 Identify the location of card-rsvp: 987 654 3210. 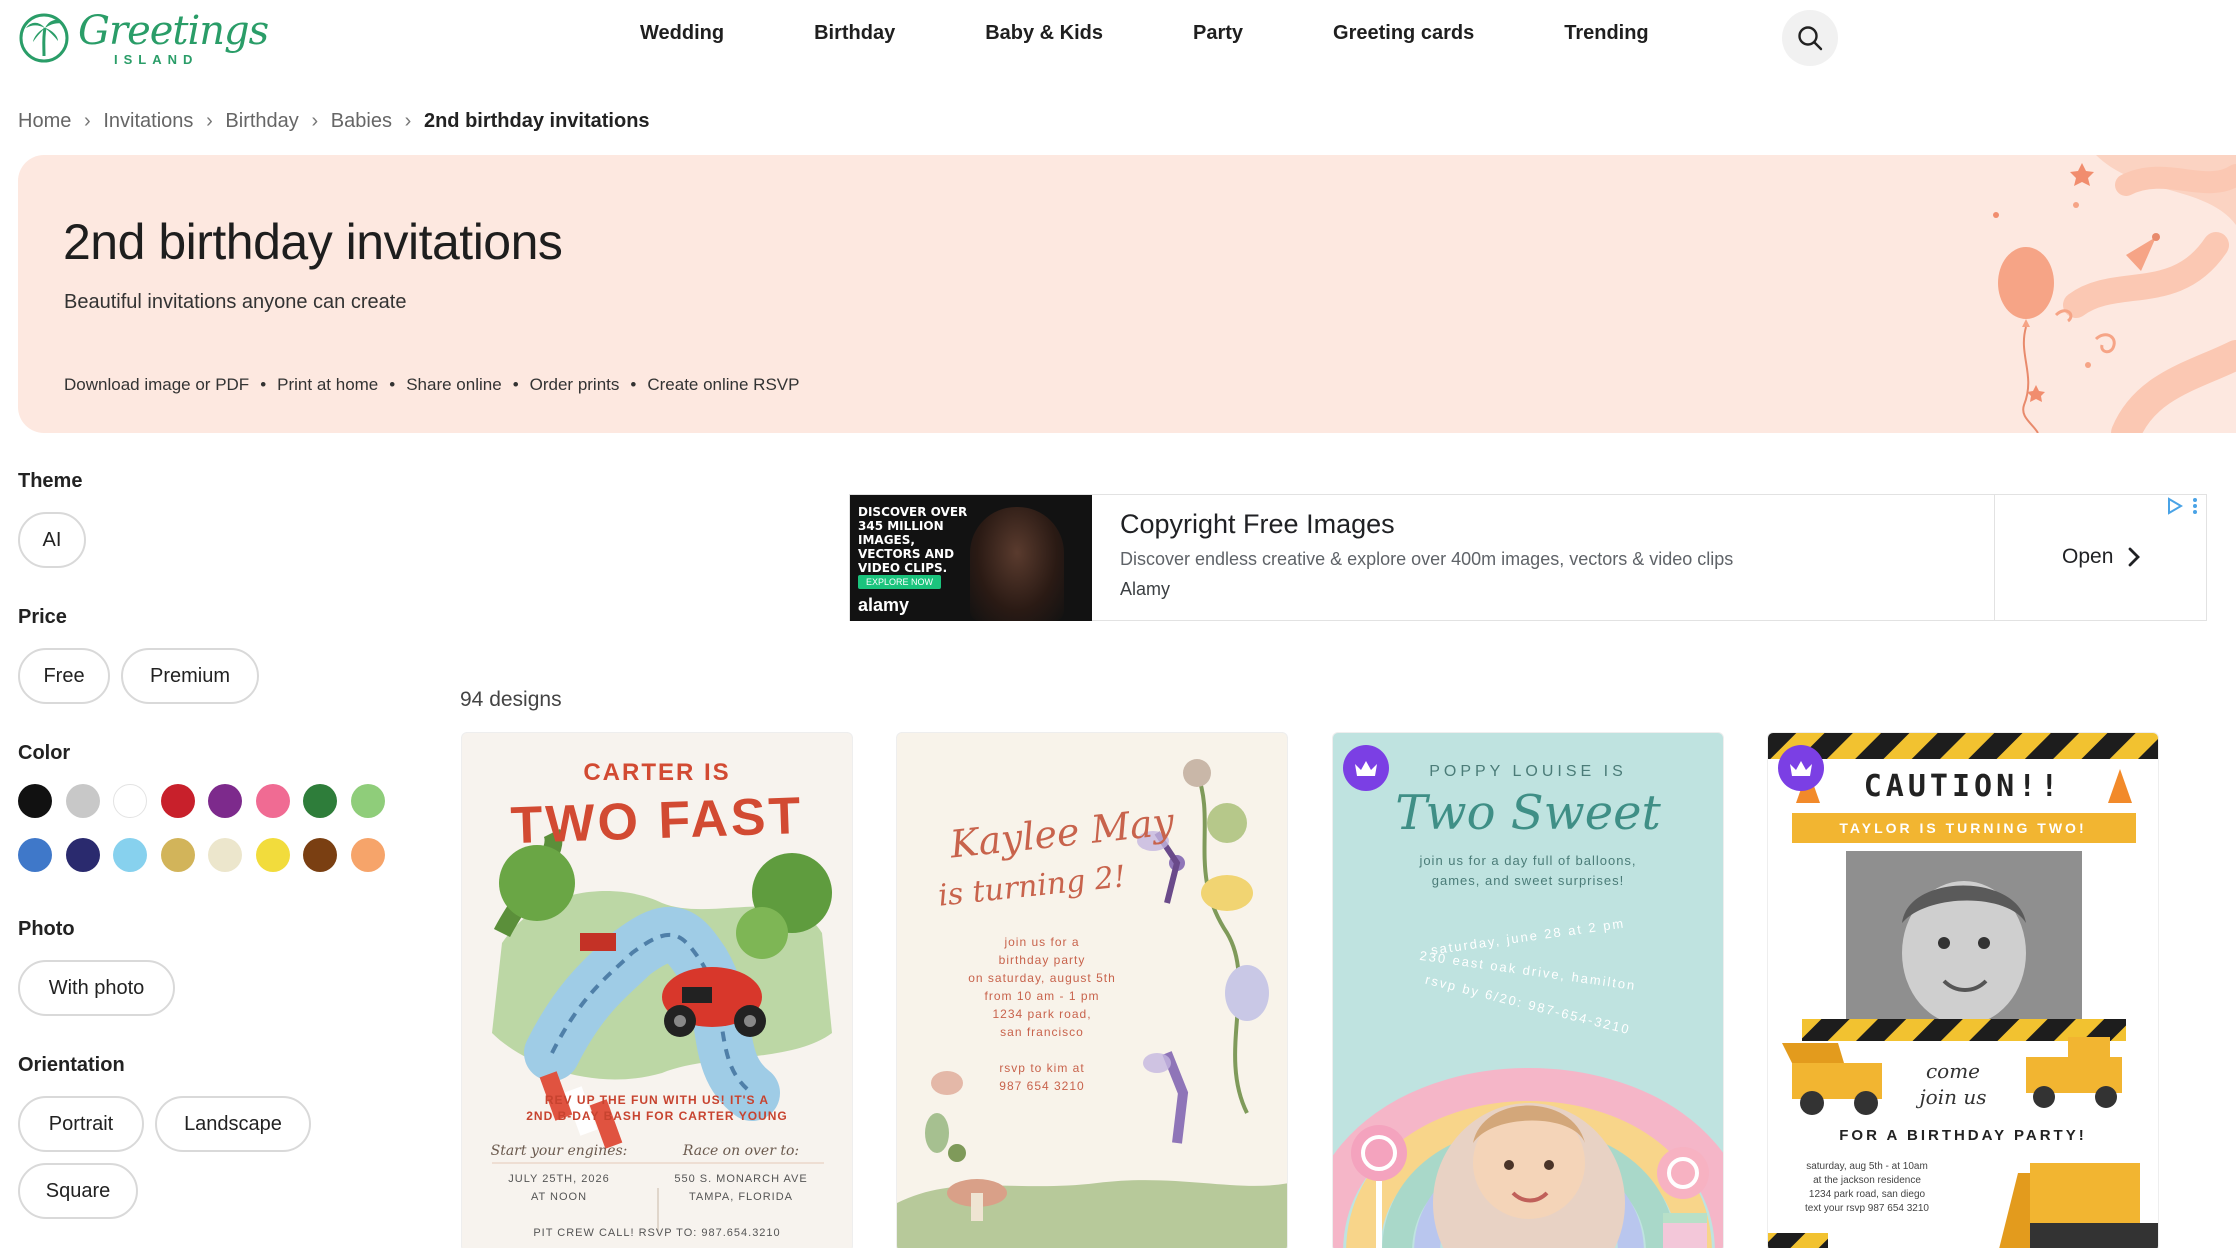
(1042, 1086).